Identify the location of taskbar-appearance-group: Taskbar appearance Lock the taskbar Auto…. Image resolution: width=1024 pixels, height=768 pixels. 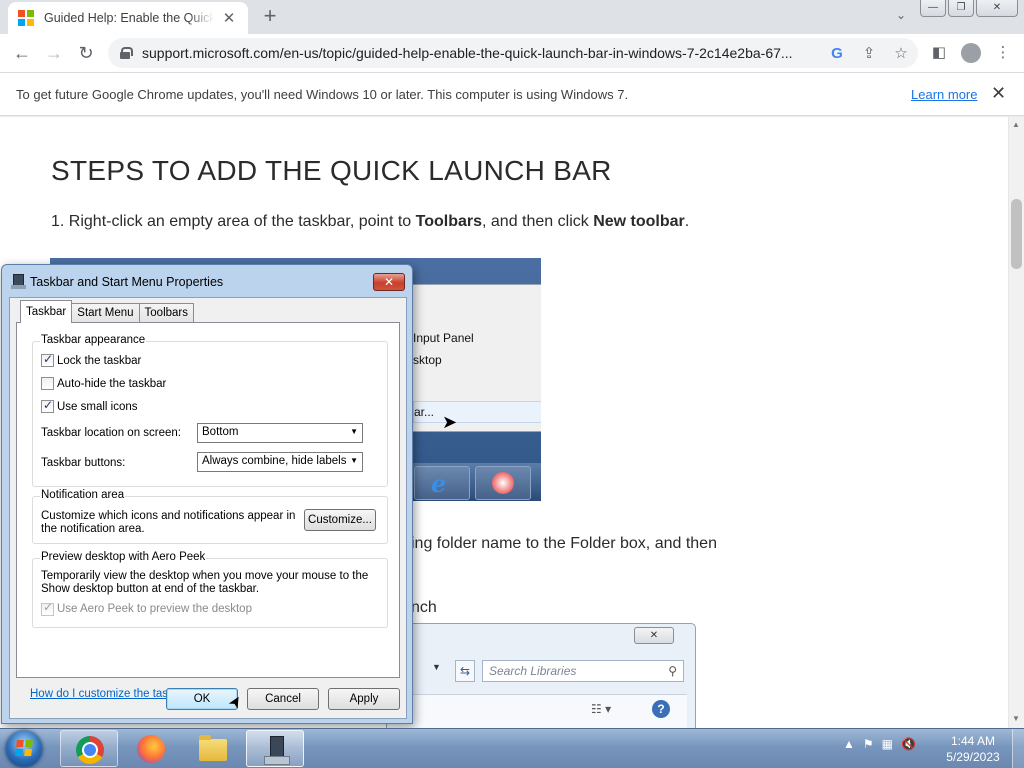
(210, 410).